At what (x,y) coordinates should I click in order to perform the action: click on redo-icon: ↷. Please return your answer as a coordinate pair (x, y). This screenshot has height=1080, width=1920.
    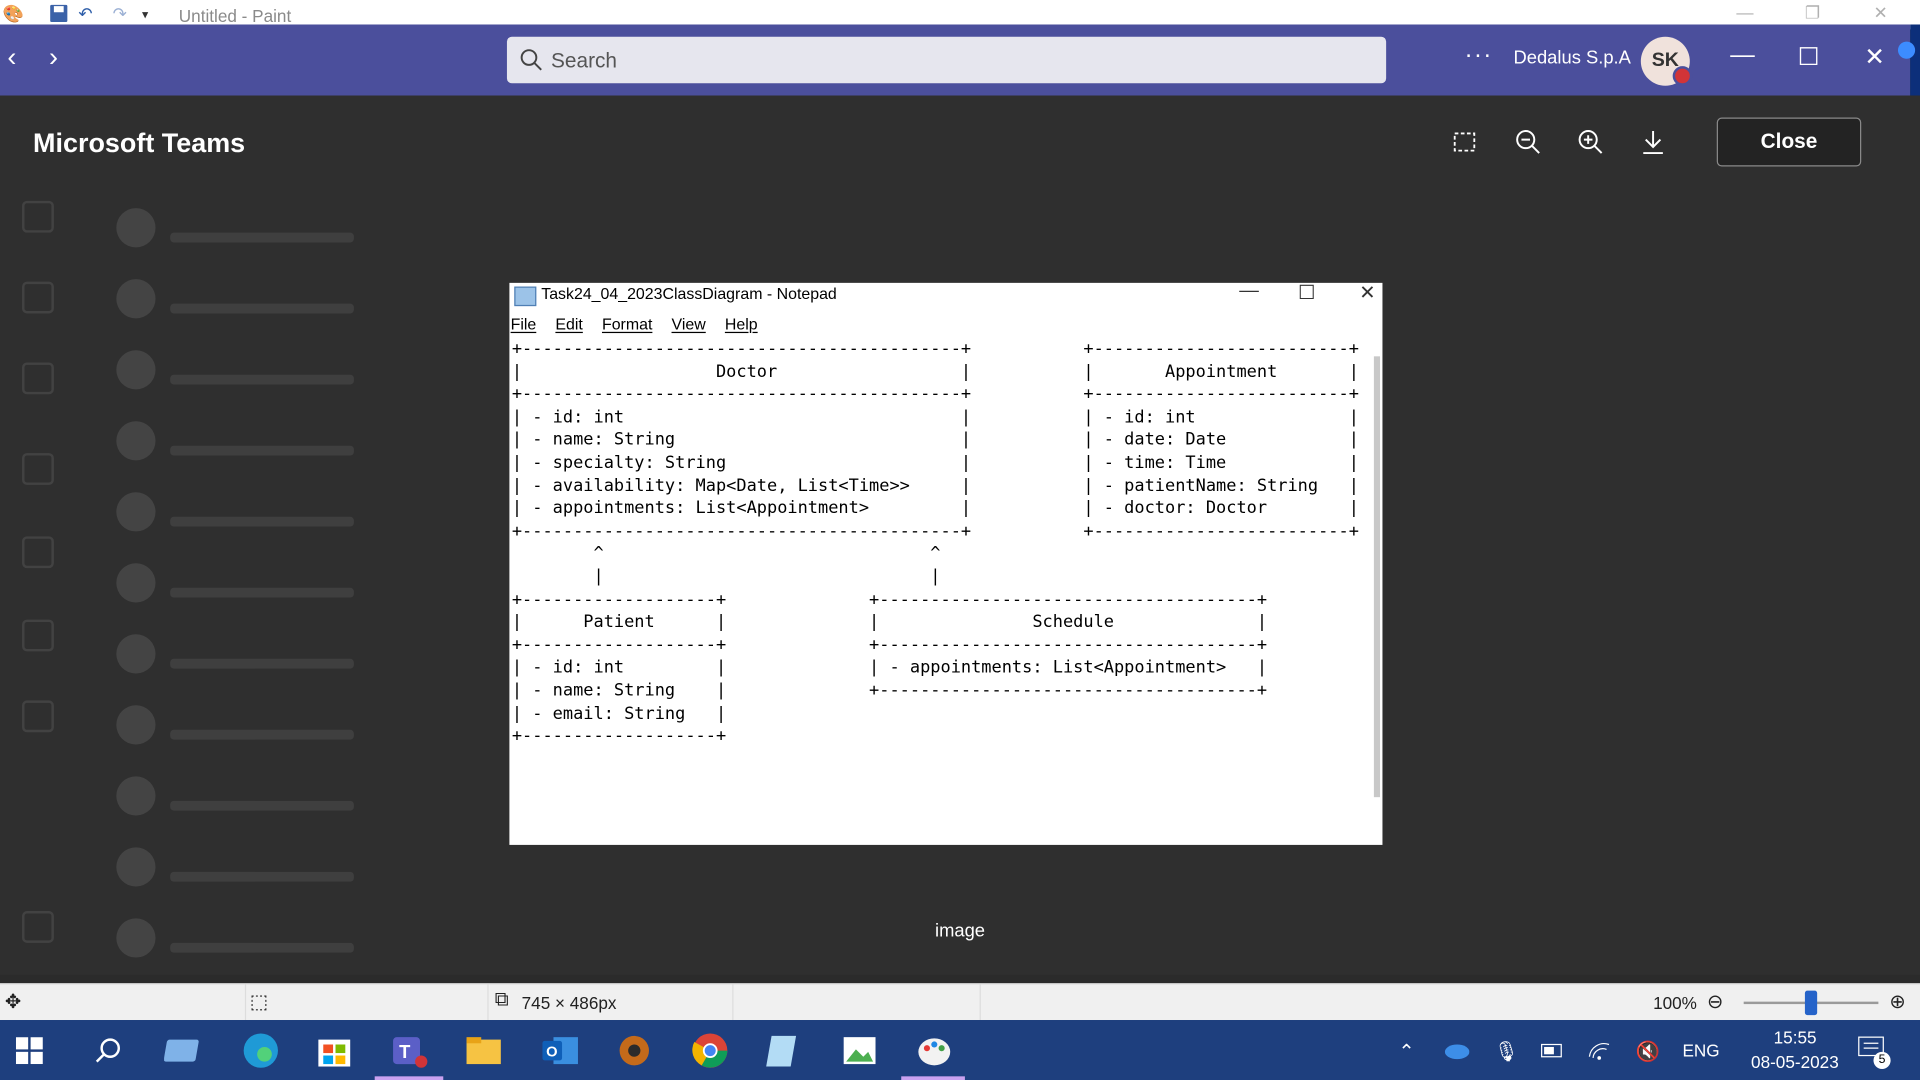
    Looking at the image, I should click on (120, 14).